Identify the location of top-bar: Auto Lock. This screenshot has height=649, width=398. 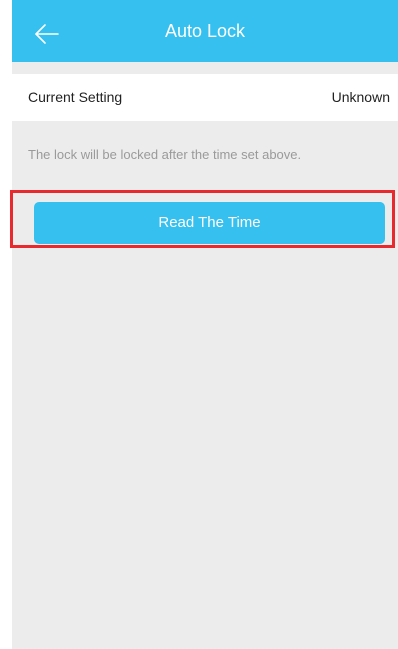
(205, 31).